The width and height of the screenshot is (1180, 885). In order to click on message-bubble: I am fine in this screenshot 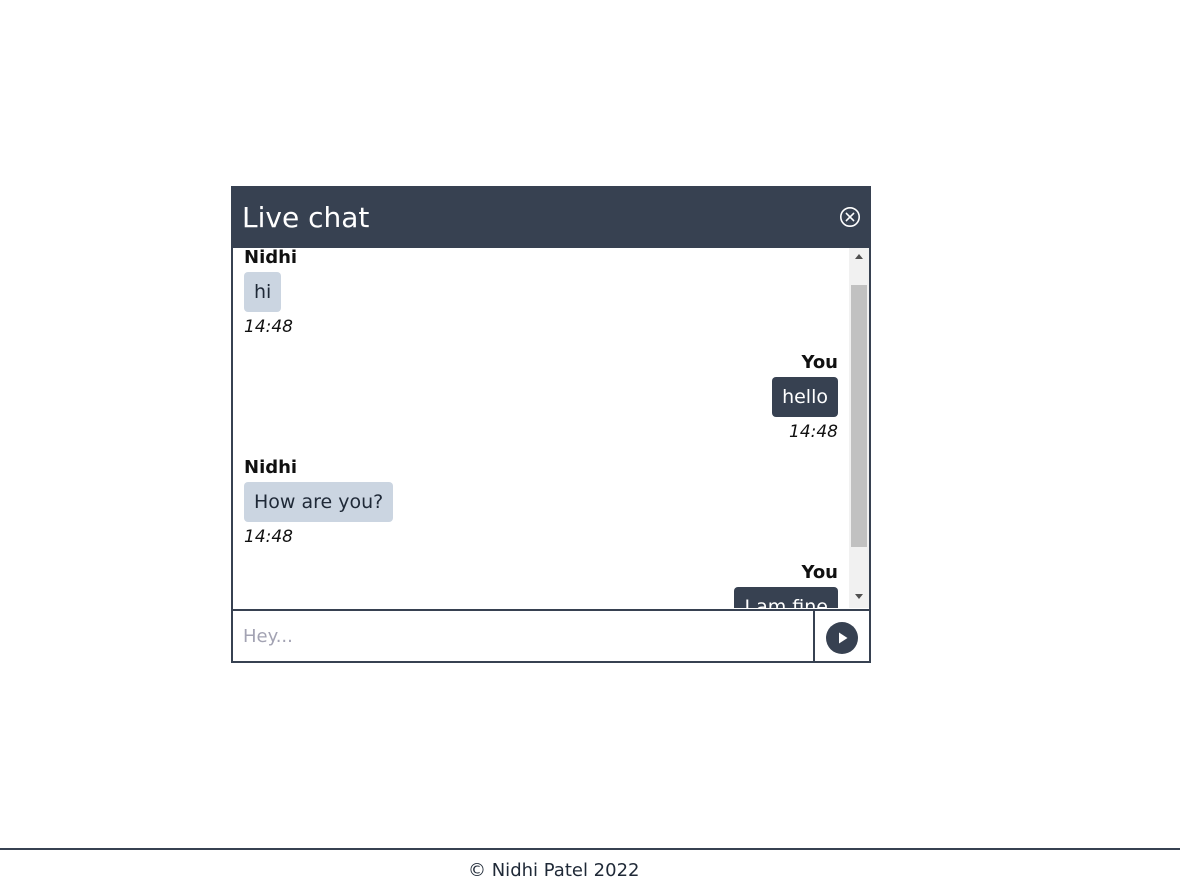, I will do `click(786, 597)`.